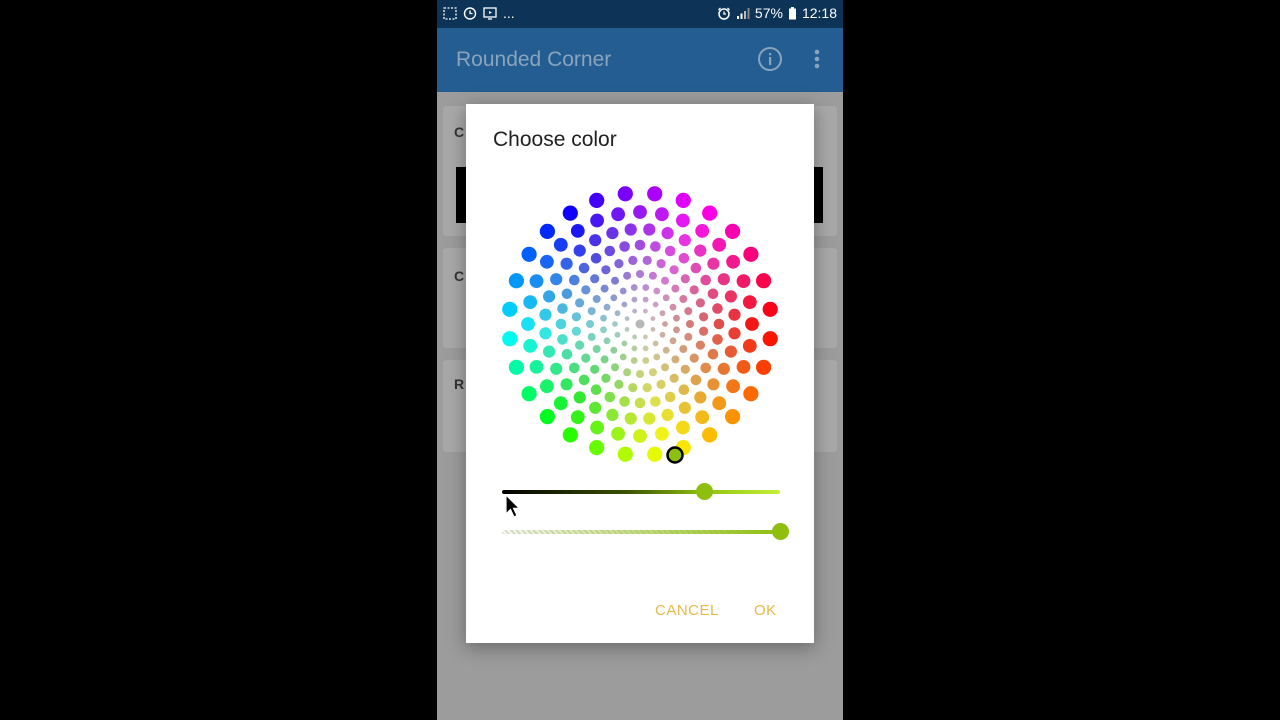 The image size is (1280, 720). Describe the element at coordinates (765, 610) in the screenshot. I see `ok-button: OK` at that location.